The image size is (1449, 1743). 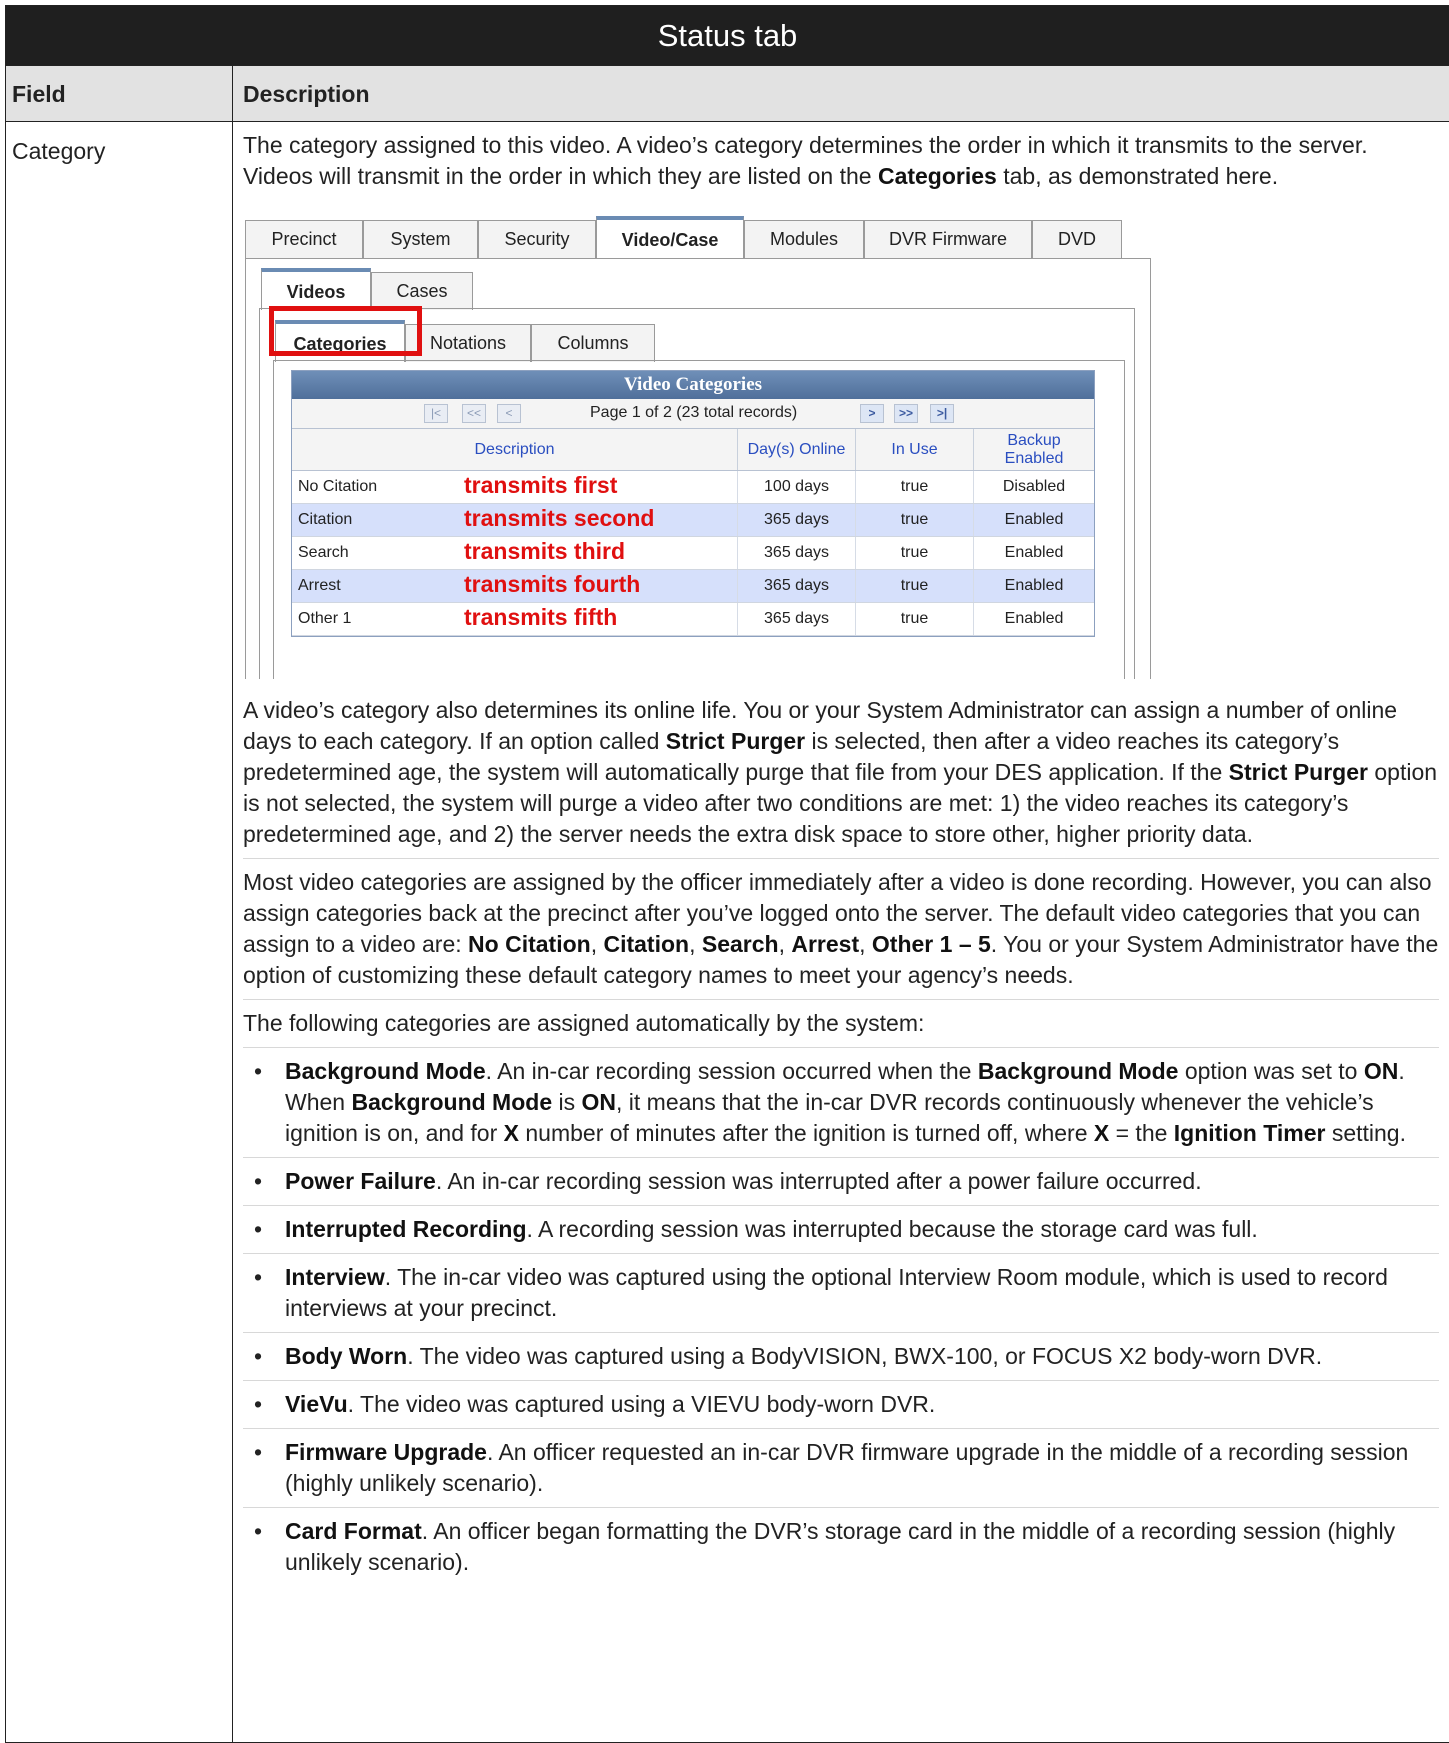 What do you see at coordinates (119, 93) in the screenshot?
I see `header-field: Field` at bounding box center [119, 93].